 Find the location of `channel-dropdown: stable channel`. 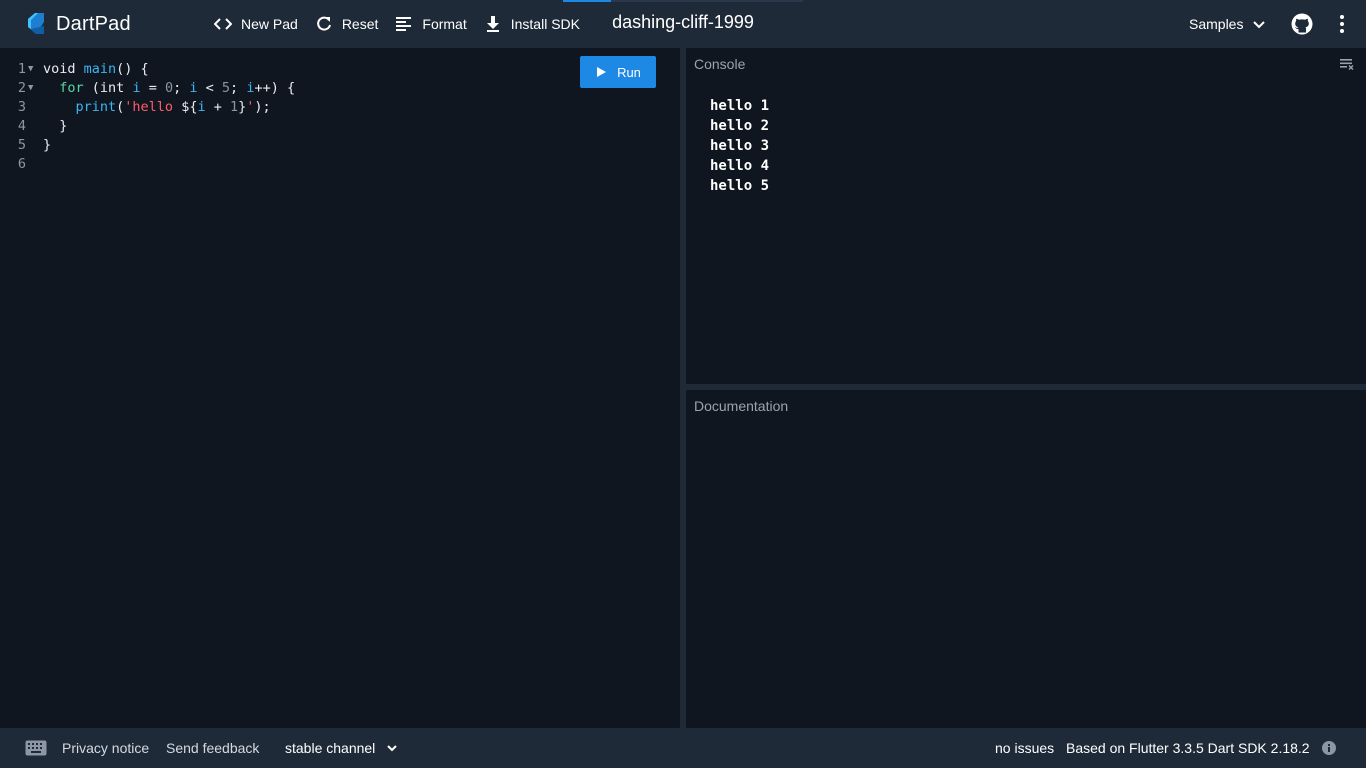

channel-dropdown: stable channel is located at coordinates (342, 748).